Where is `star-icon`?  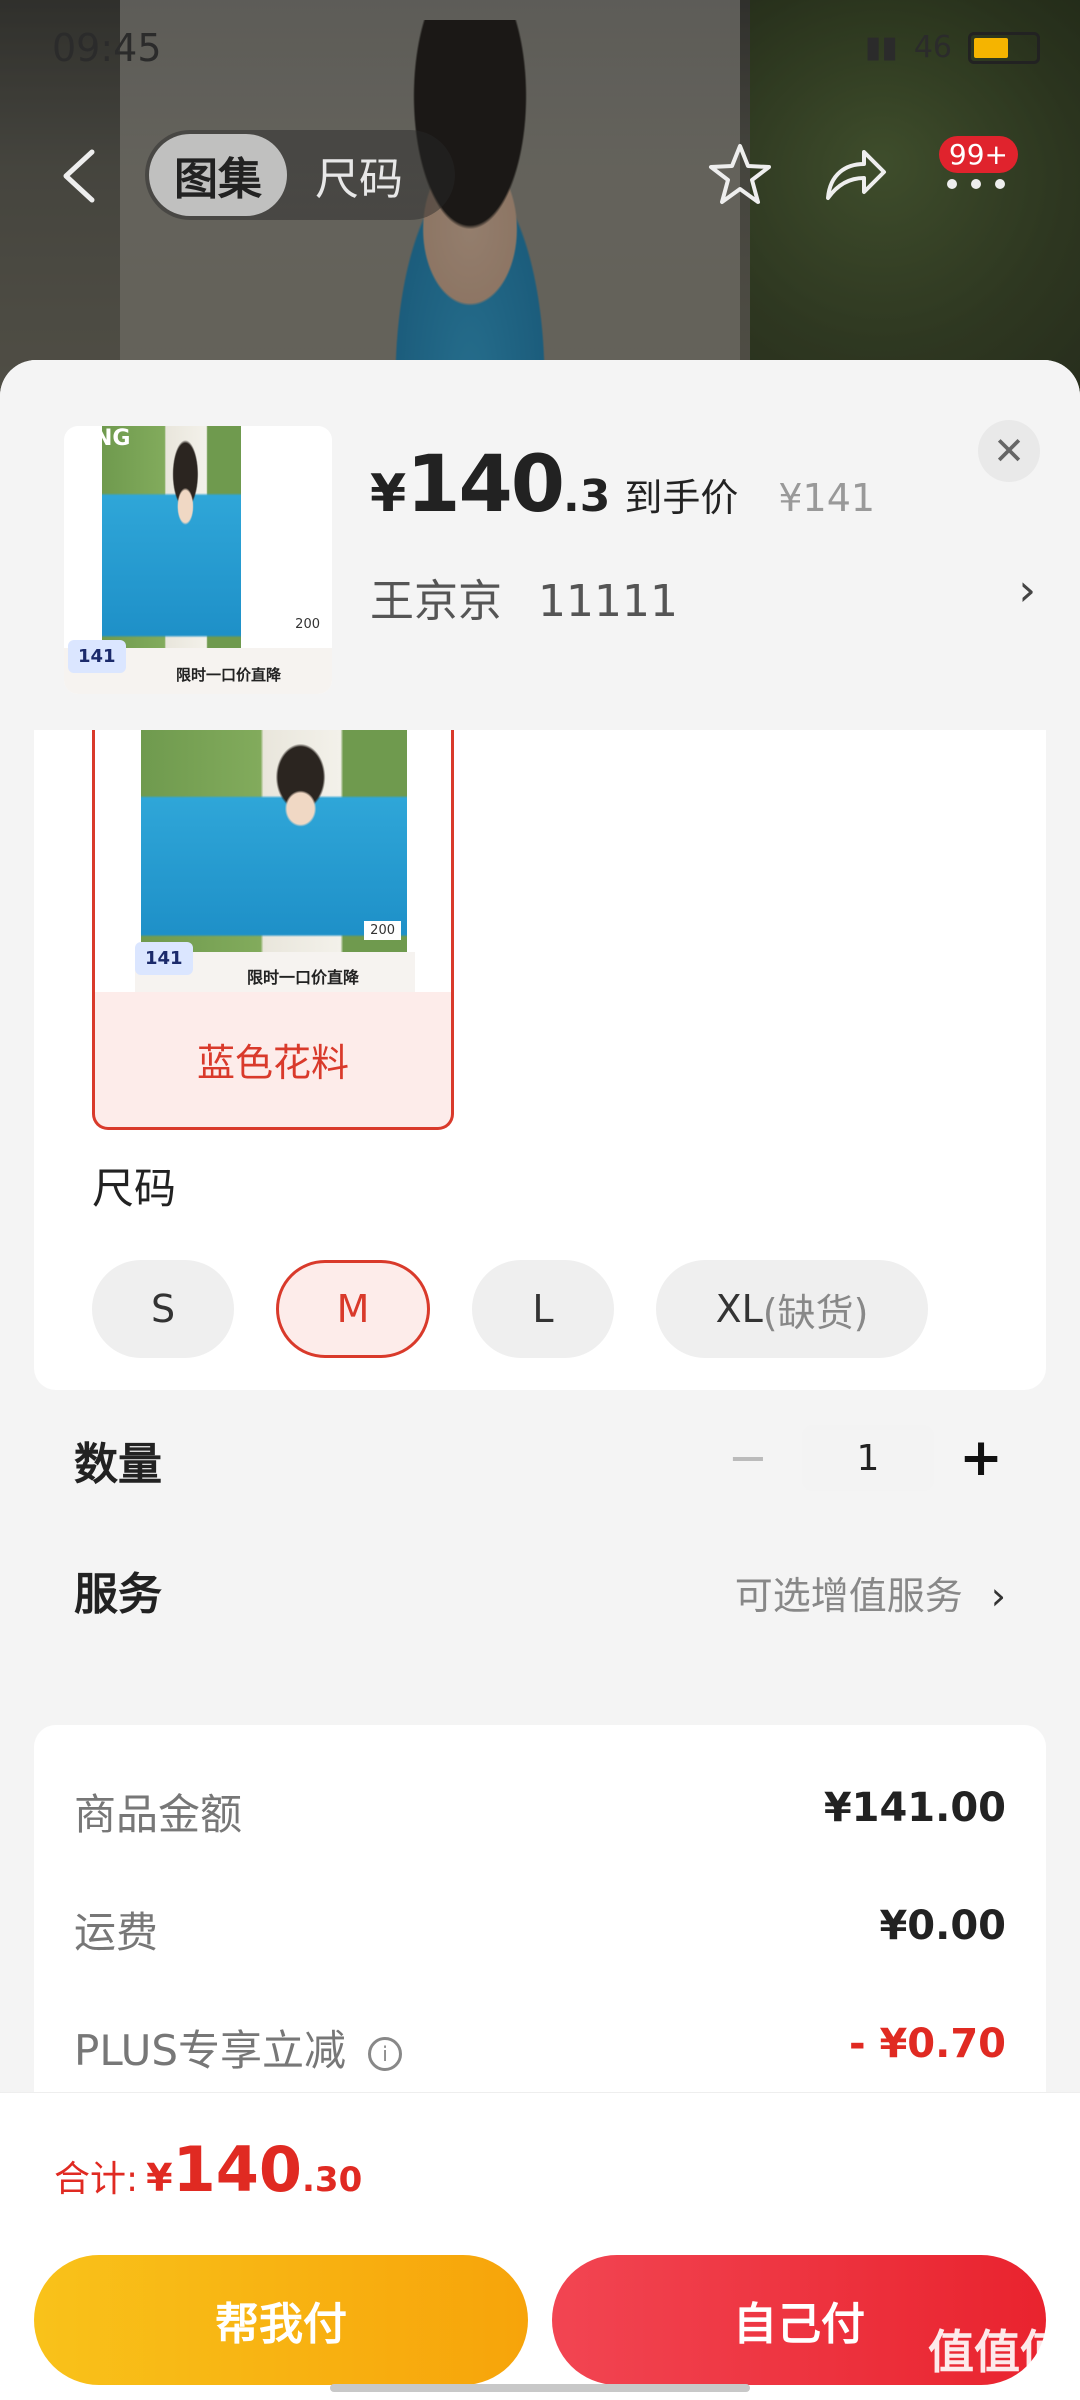 star-icon is located at coordinates (740, 175).